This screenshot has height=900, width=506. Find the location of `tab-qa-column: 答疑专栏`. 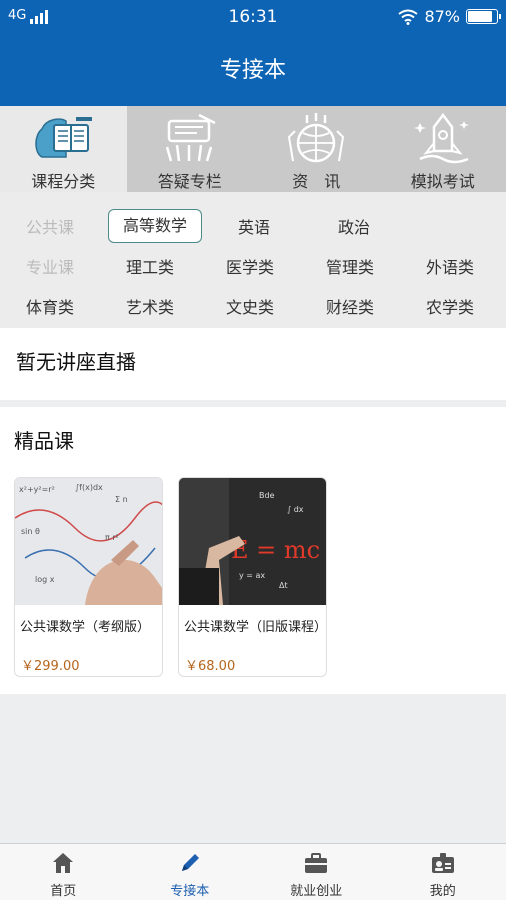

tab-qa-column: 答疑专栏 is located at coordinates (190, 149).